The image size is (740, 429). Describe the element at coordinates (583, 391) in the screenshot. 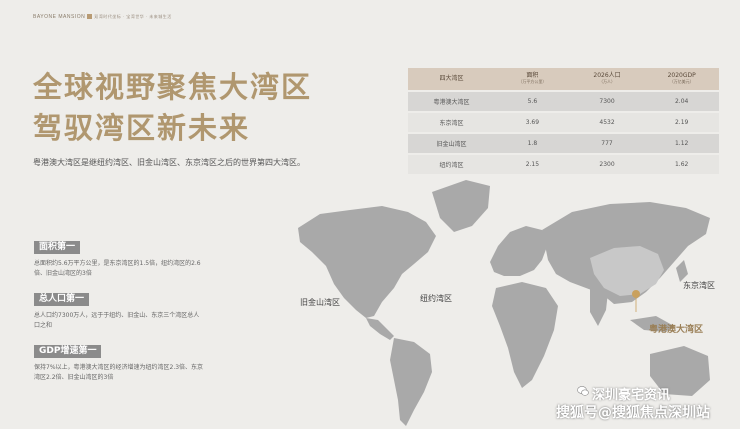

I see `wechat-icon` at that location.